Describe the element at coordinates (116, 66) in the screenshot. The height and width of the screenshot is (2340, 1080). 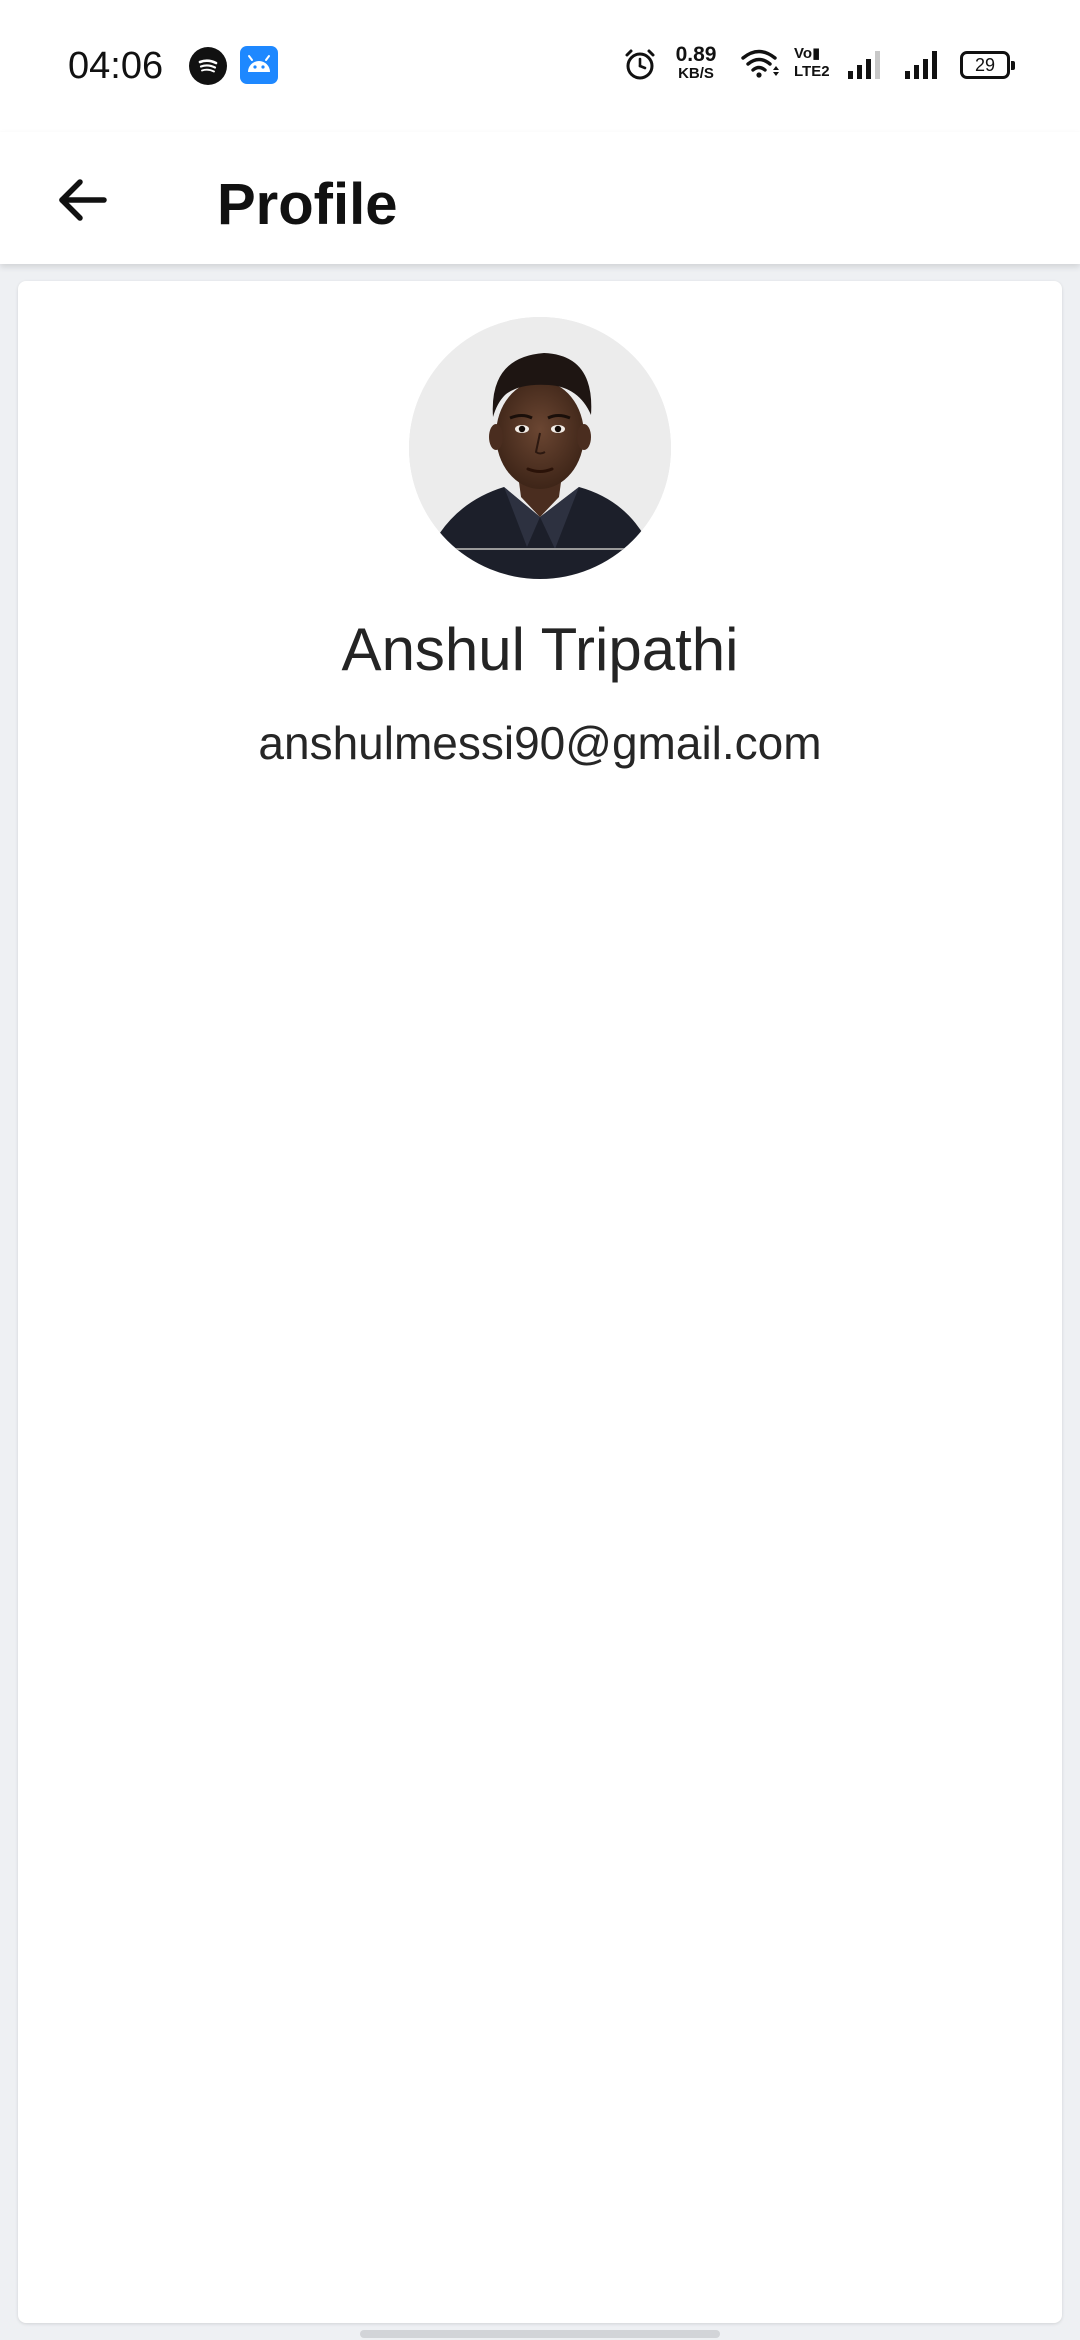
I see `status-time: 04:06` at that location.